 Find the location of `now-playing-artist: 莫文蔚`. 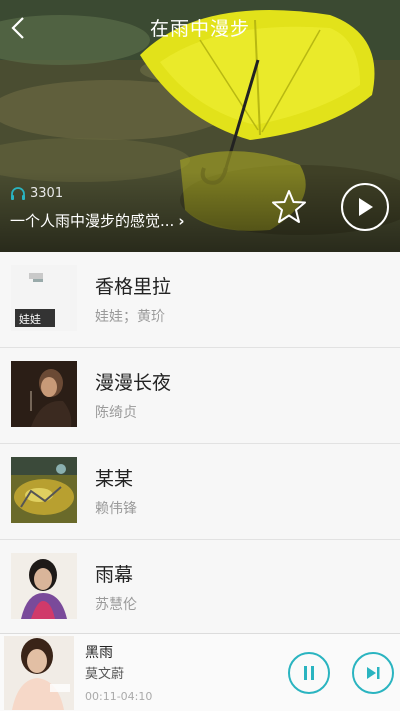

now-playing-artist: 莫文蔚 is located at coordinates (105, 674).